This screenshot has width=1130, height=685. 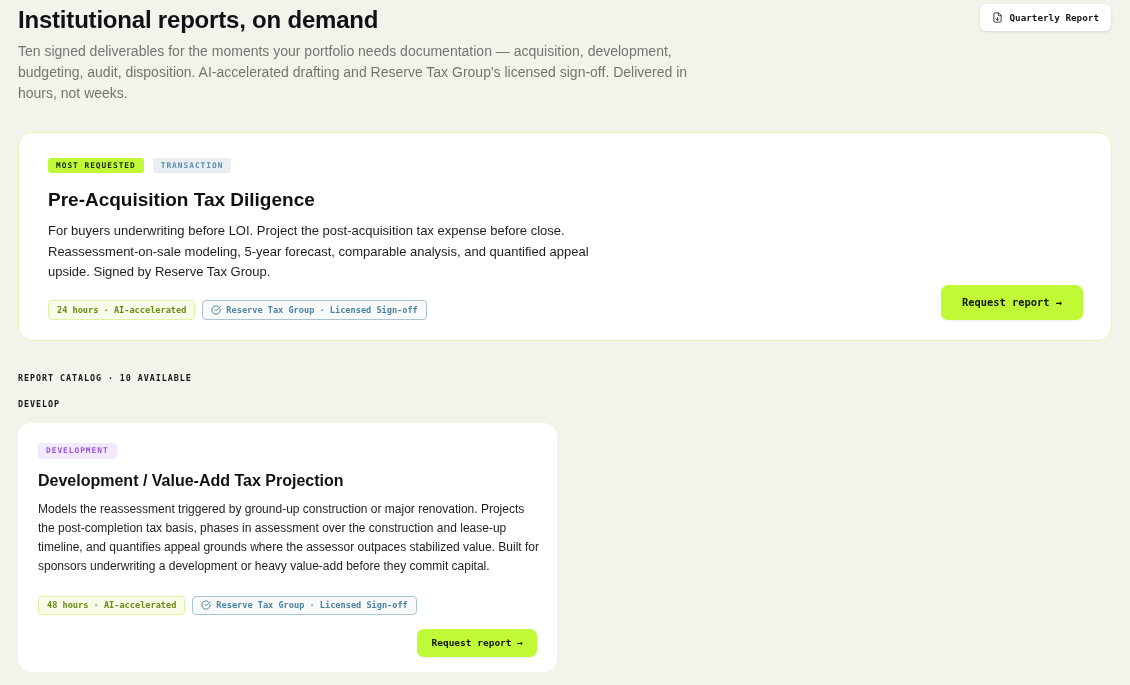 I want to click on catalog-heading: REPORT CATALOG · 10 AVAILABLE, so click(x=105, y=377).